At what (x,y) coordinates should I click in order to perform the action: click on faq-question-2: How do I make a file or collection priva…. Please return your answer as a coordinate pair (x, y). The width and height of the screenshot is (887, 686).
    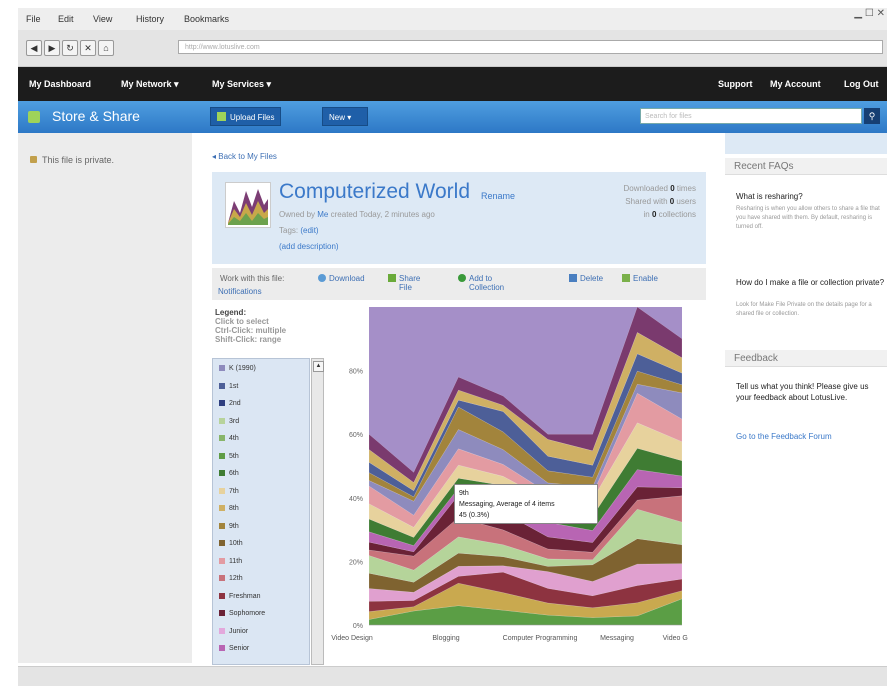
    Looking at the image, I should click on (811, 282).